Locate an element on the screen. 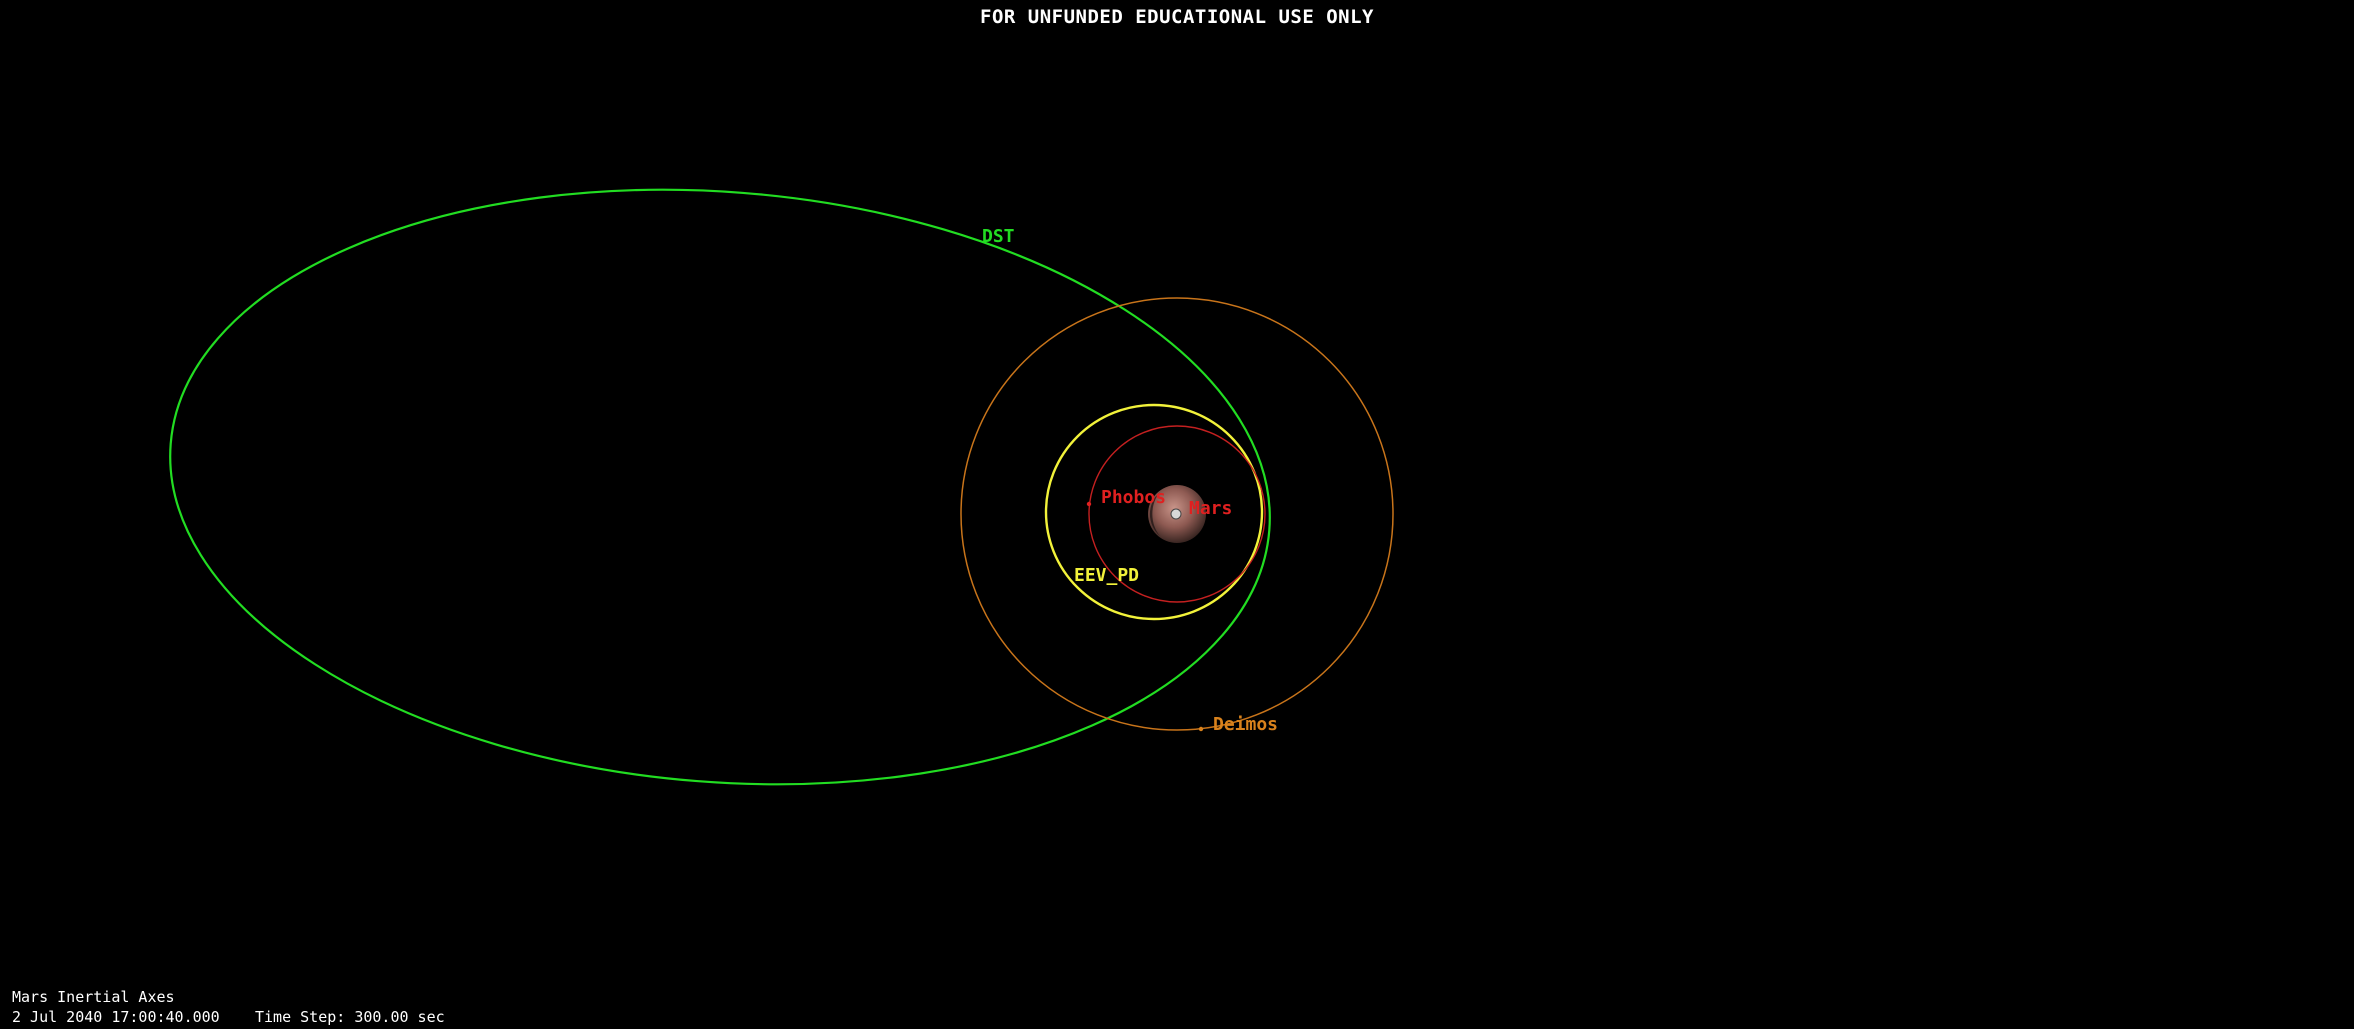 This screenshot has width=2354, height=1029. mars-label: Mars is located at coordinates (1210, 508).